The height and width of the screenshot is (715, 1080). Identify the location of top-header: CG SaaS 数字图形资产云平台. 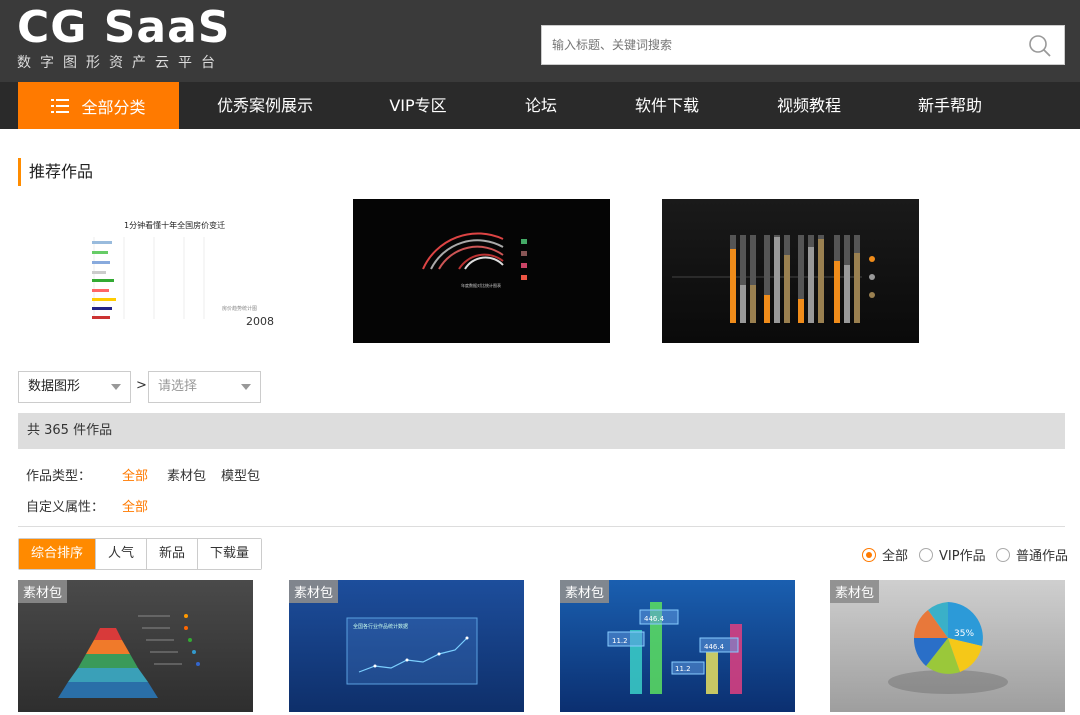
(540, 41).